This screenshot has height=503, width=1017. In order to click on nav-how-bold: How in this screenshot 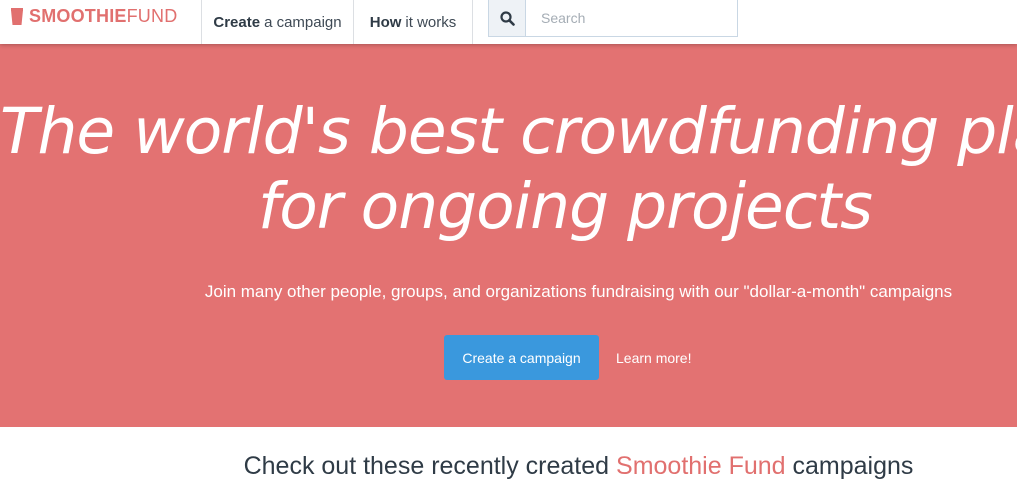, I will do `click(385, 22)`.